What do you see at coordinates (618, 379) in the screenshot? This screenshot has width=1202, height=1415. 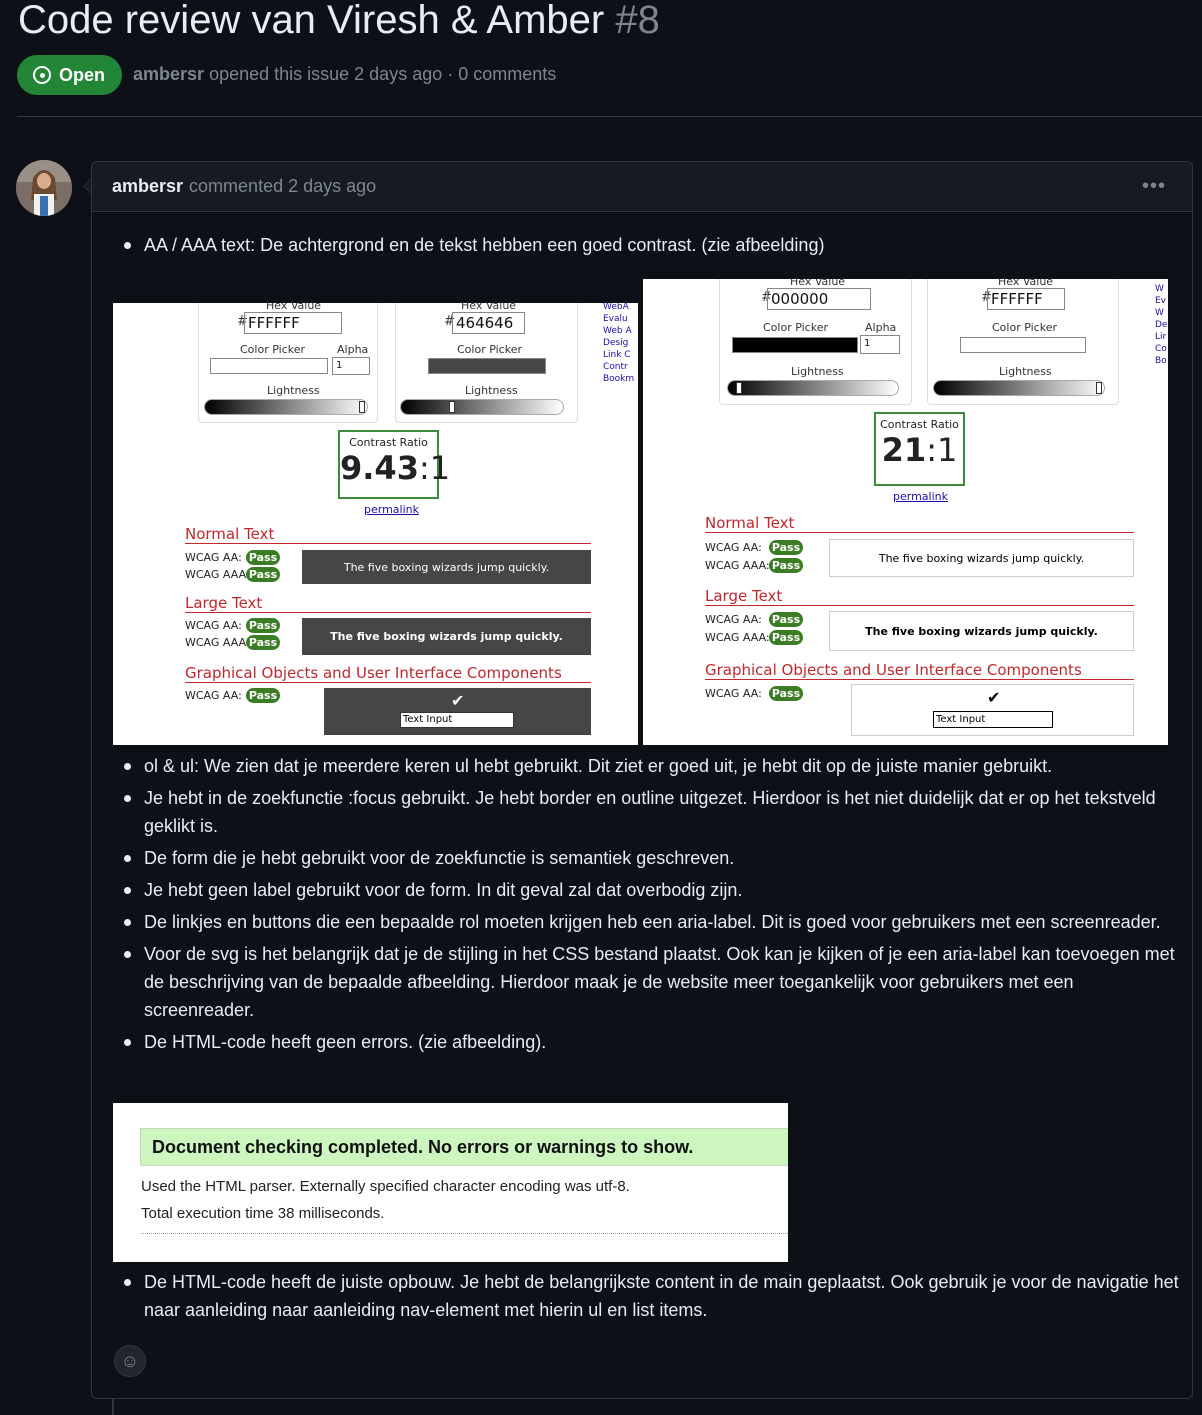 I see `side-link: Bookm` at bounding box center [618, 379].